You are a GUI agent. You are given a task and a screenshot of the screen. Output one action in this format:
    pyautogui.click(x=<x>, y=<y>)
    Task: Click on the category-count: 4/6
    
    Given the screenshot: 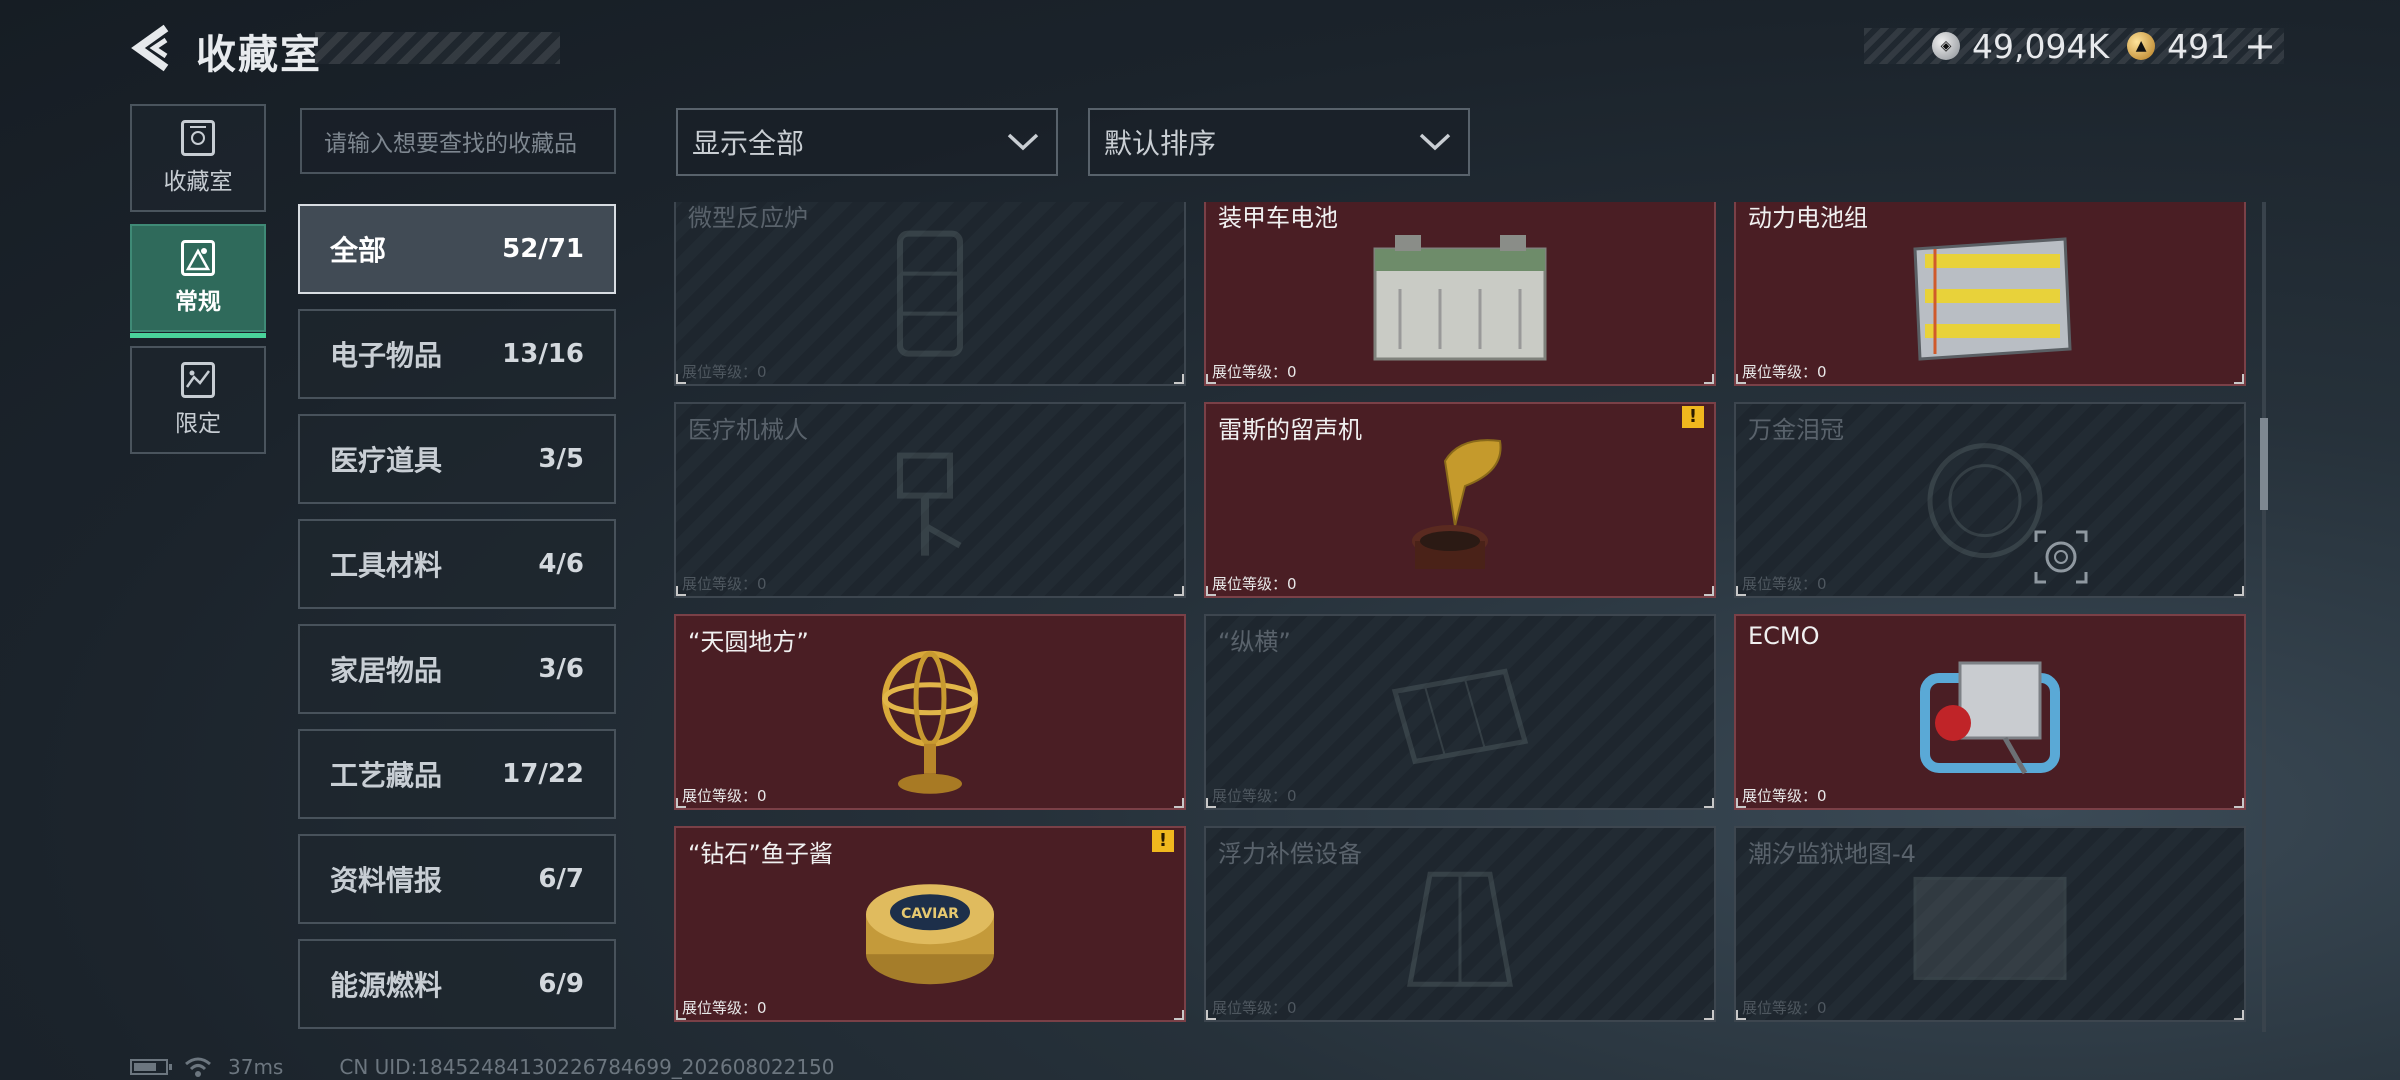 What is the action you would take?
    pyautogui.click(x=561, y=564)
    